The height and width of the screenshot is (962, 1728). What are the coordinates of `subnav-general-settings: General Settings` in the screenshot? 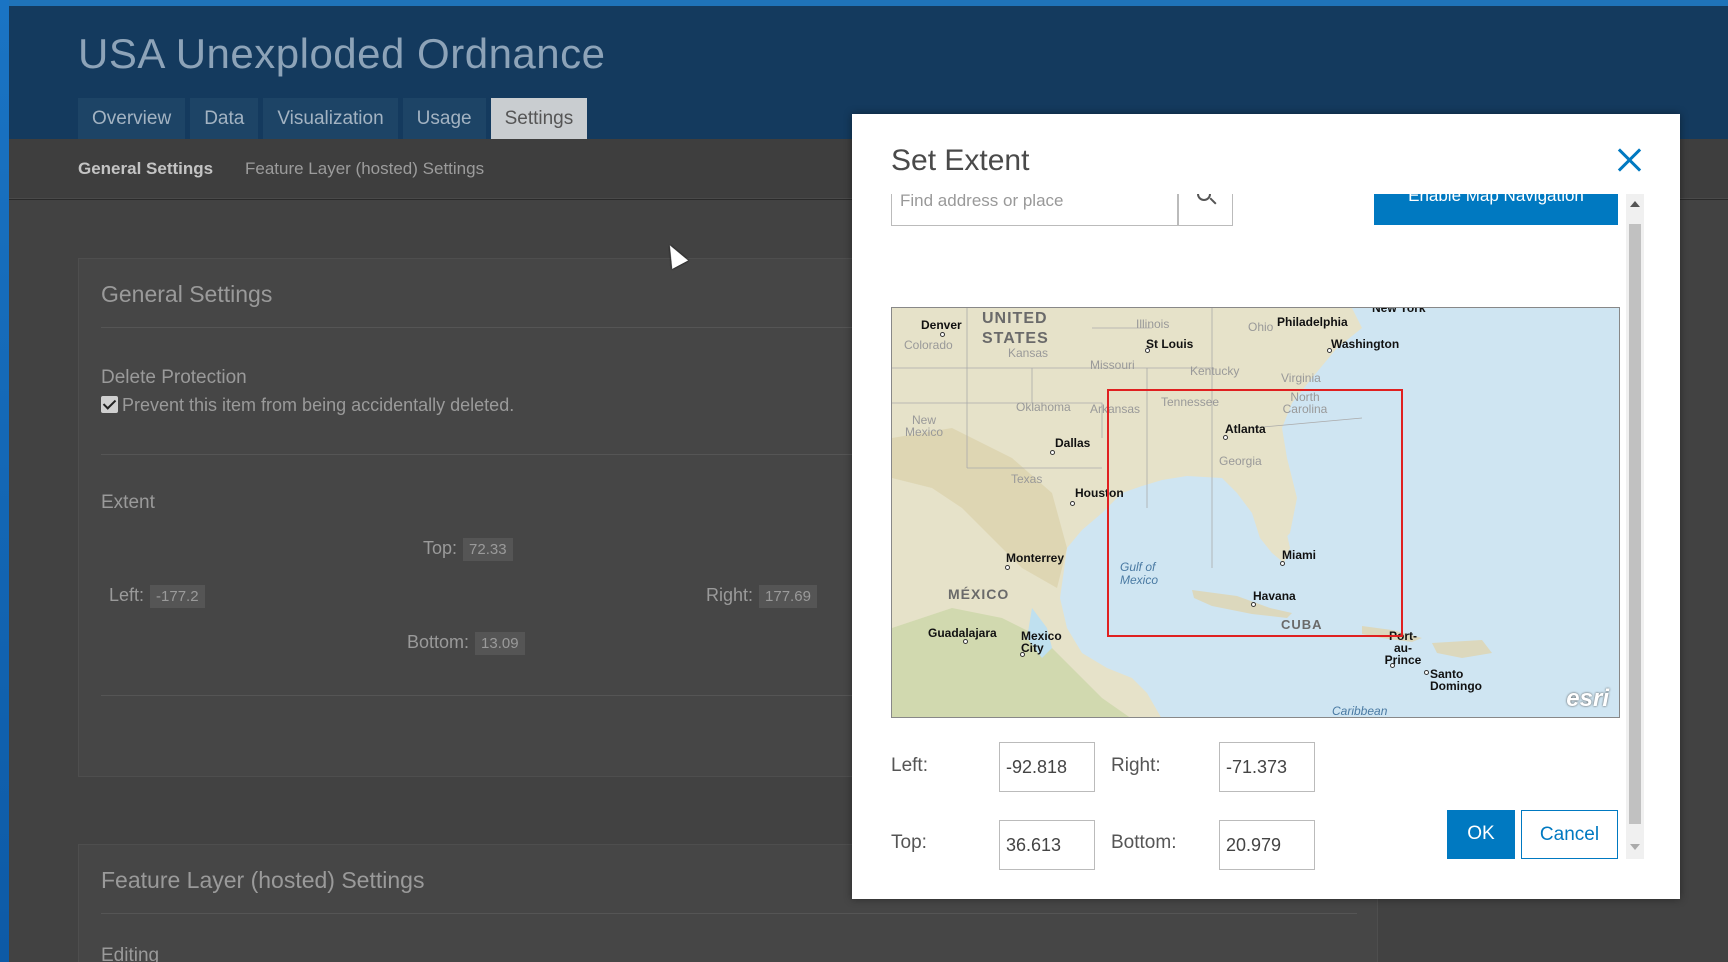 It's located at (145, 169).